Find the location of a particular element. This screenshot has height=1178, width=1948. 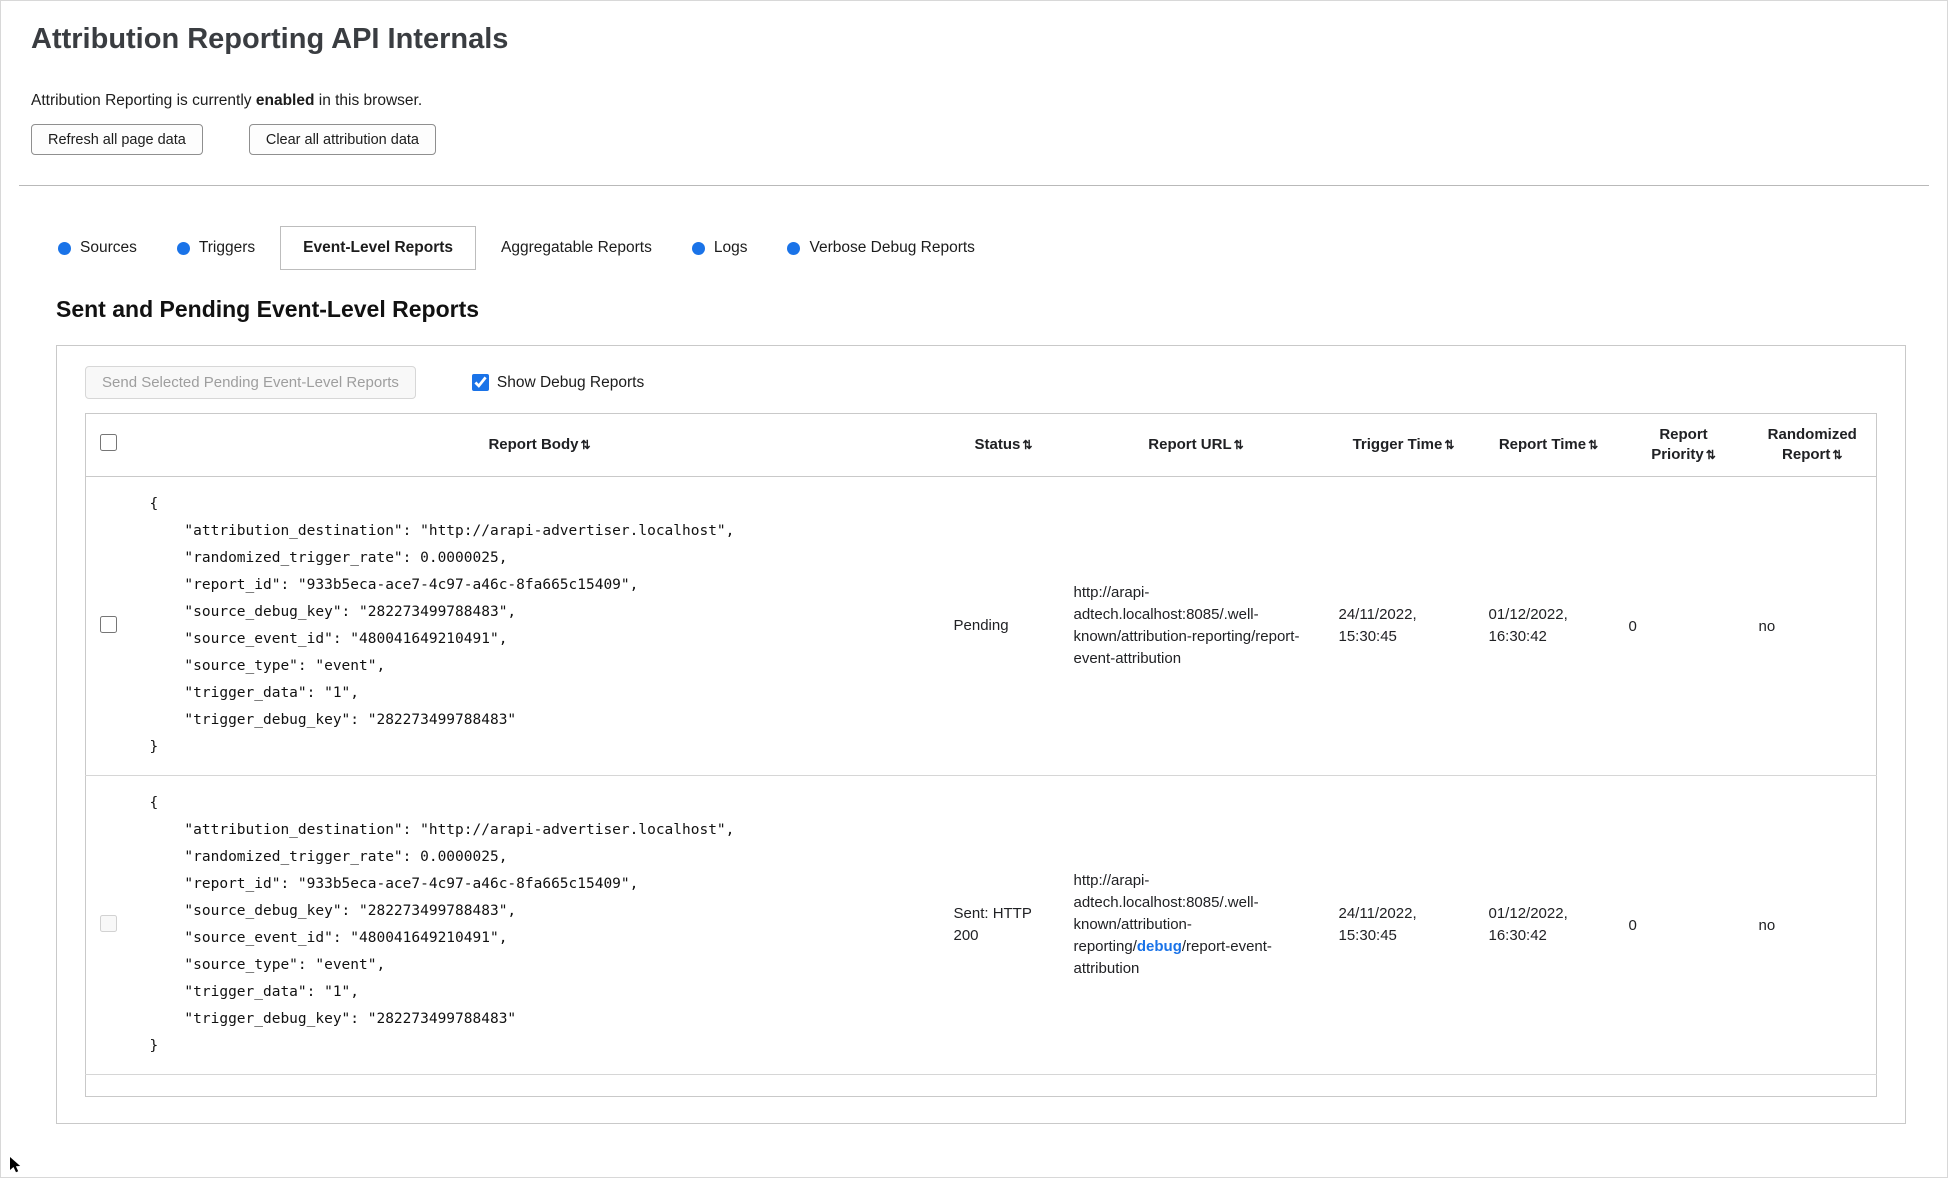

select-all-checkbox is located at coordinates (108, 442).